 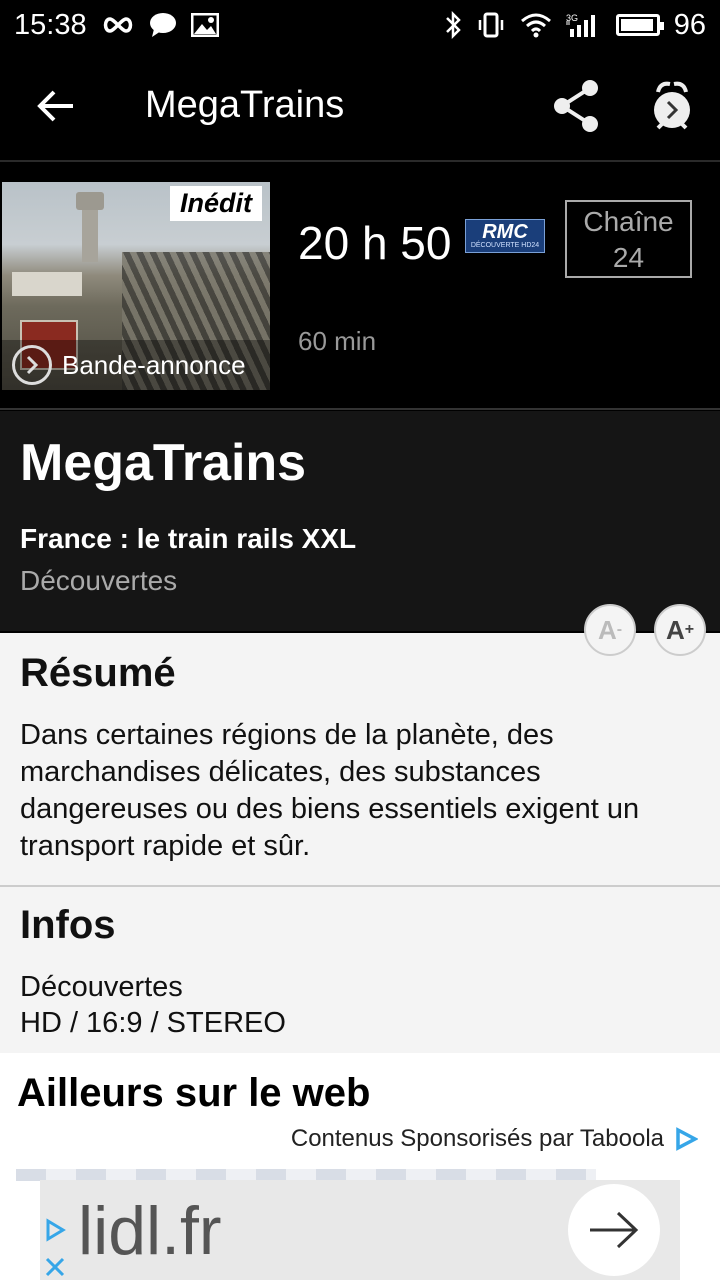 What do you see at coordinates (675, 629) in the screenshot?
I see `increase-font-label: A` at bounding box center [675, 629].